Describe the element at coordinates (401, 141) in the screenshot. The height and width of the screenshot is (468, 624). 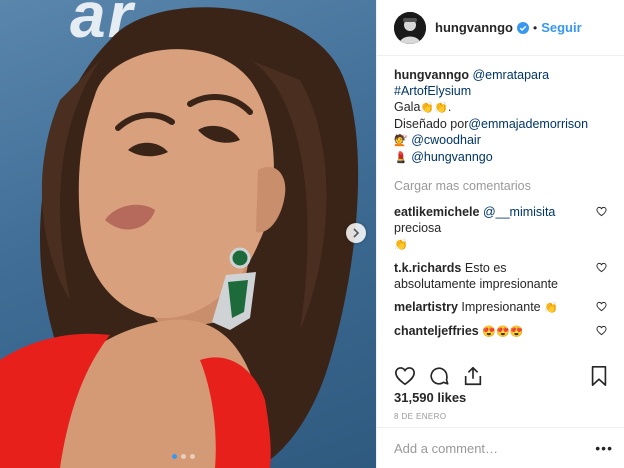
I see `haircut-emoji: 💇` at that location.